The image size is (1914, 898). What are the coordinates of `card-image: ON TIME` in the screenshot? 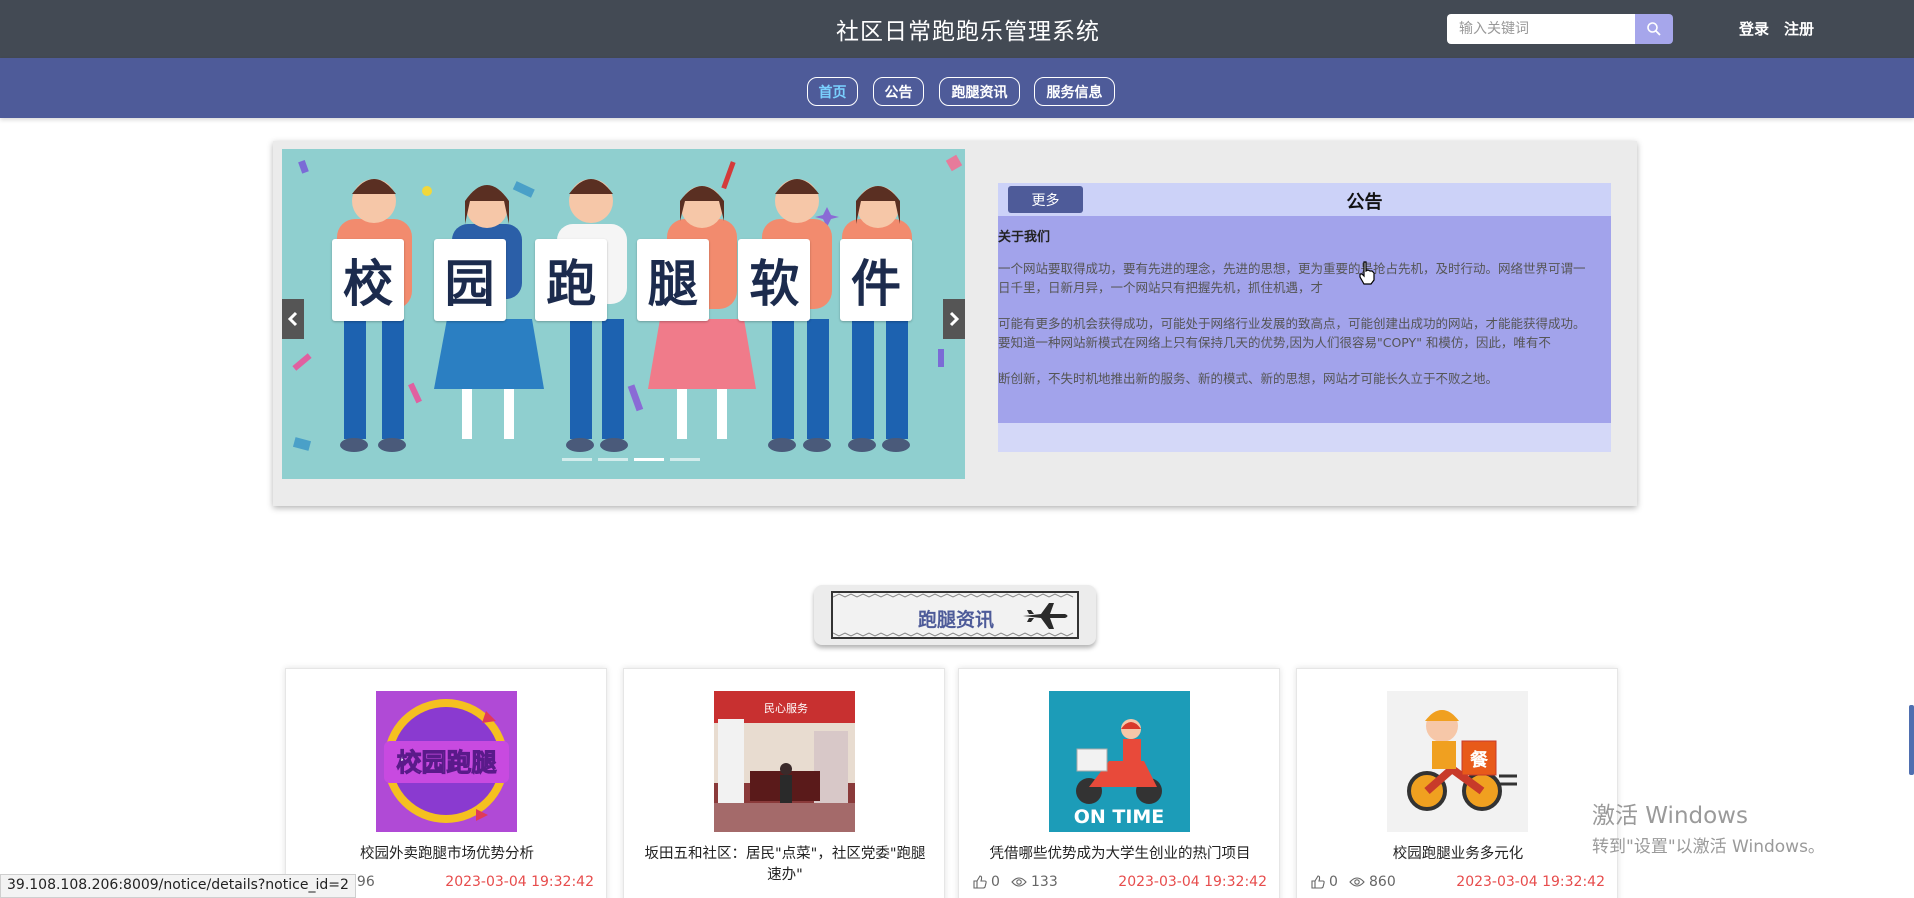 It's located at (1119, 761).